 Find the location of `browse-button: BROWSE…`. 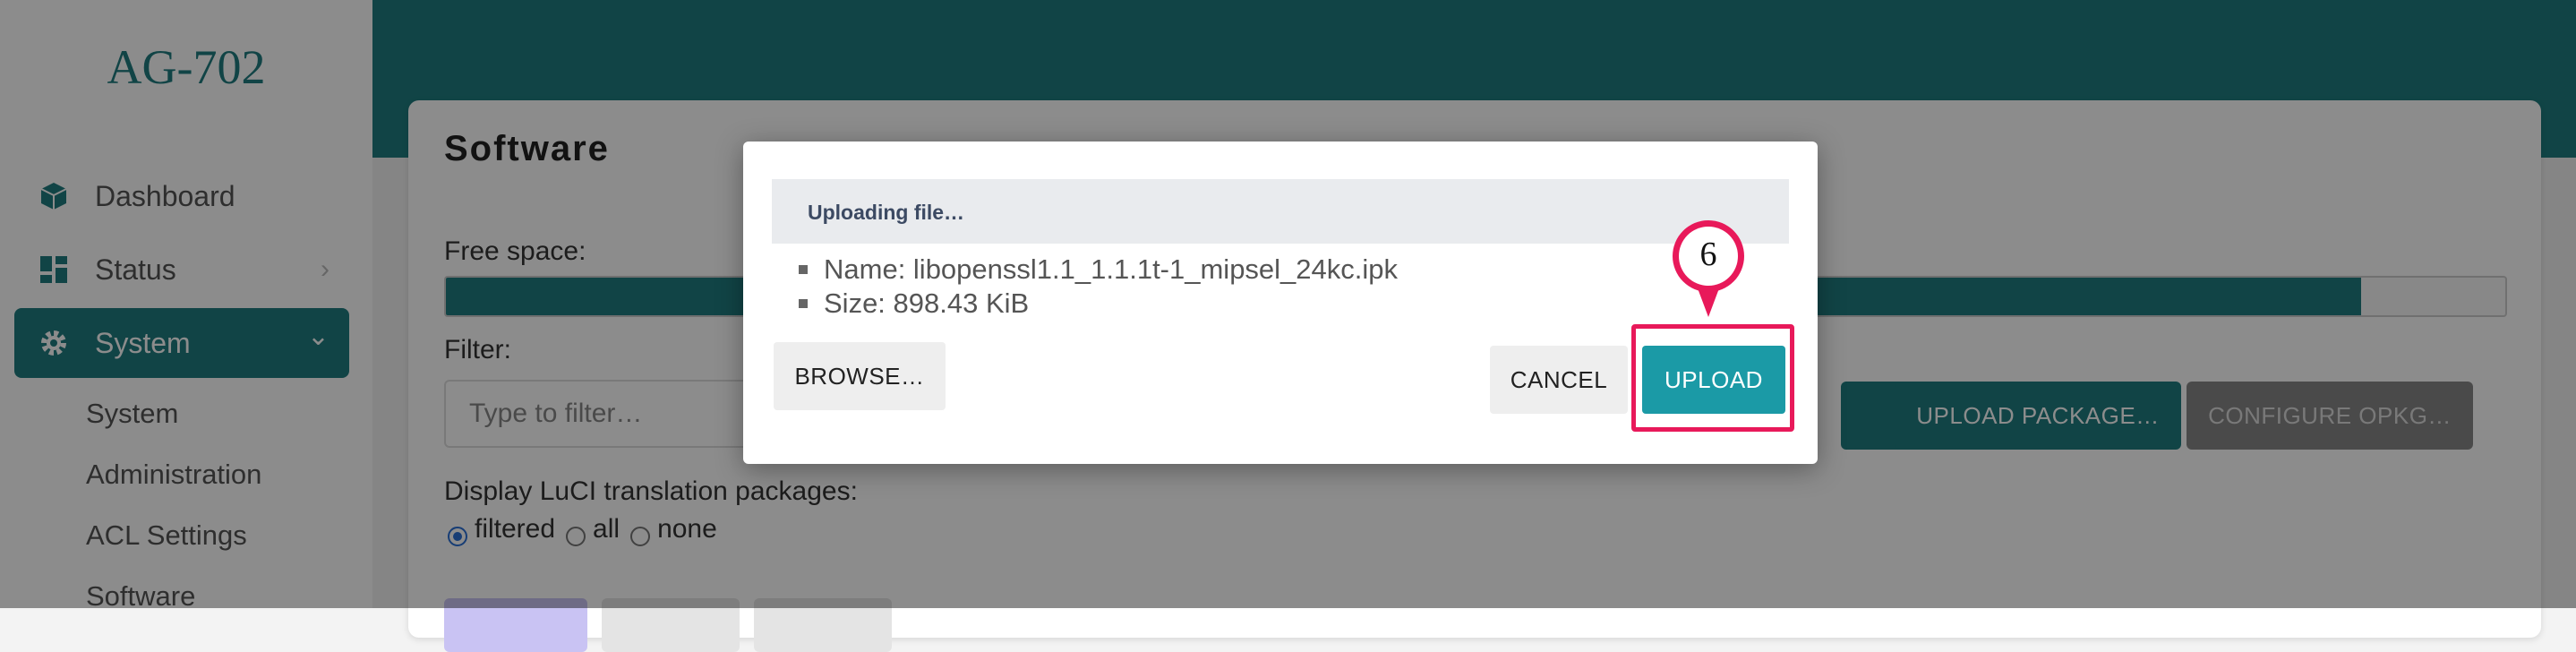

browse-button: BROWSE… is located at coordinates (860, 376).